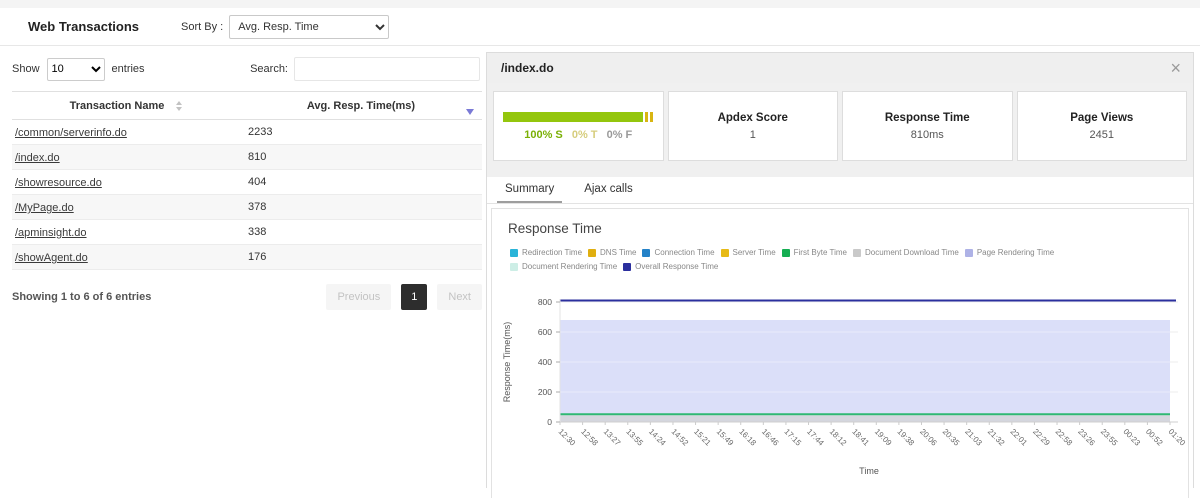 Image resolution: width=1200 pixels, height=498 pixels. What do you see at coordinates (247, 207) in the screenshot?
I see `table-row: /MyPage.do 378` at bounding box center [247, 207].